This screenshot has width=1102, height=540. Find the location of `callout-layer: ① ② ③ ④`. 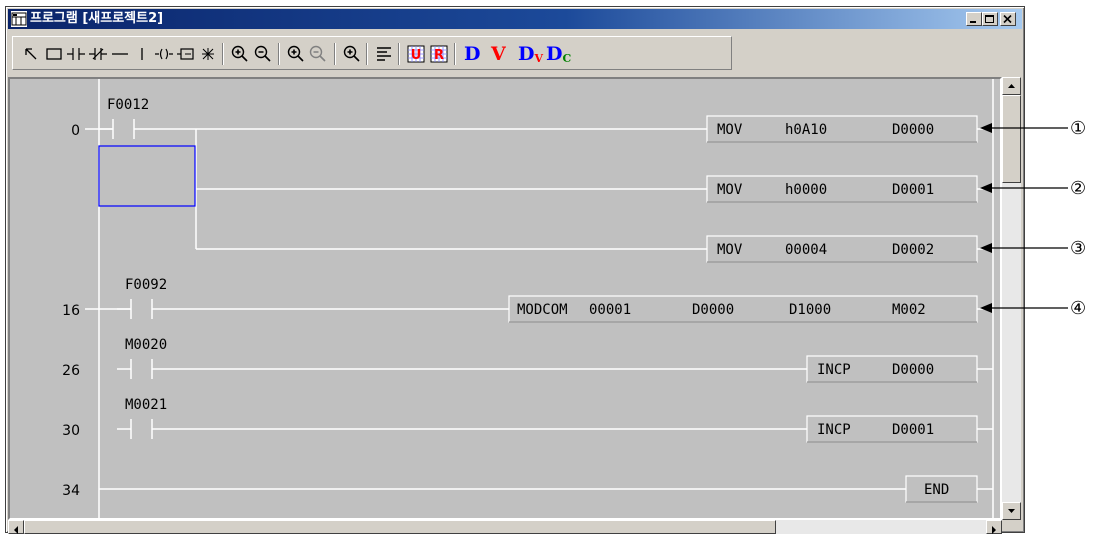

callout-layer: ① ② ③ ④ is located at coordinates (1033, 218).